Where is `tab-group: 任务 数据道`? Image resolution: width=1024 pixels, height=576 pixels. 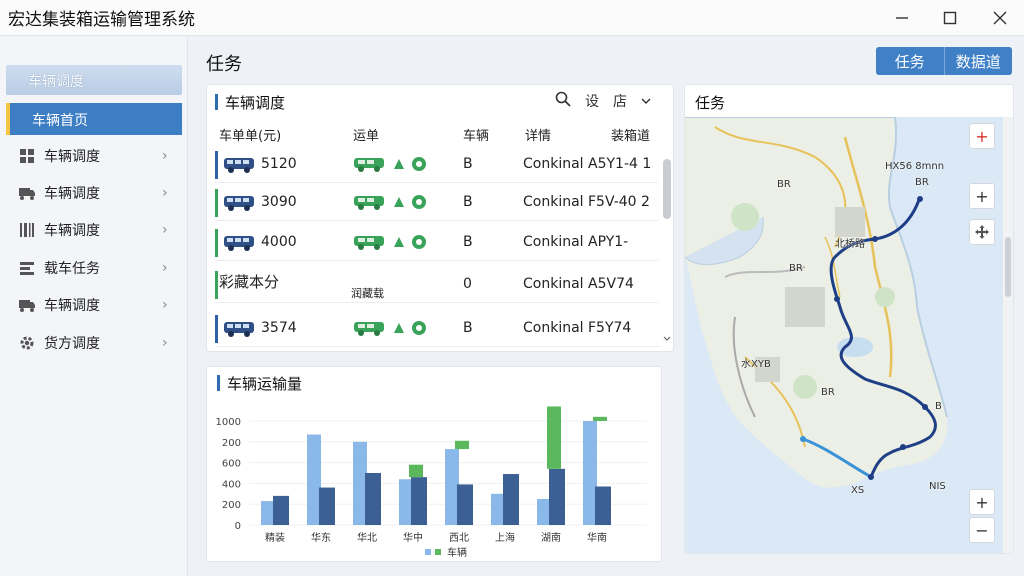 tab-group: 任务 数据道 is located at coordinates (944, 61).